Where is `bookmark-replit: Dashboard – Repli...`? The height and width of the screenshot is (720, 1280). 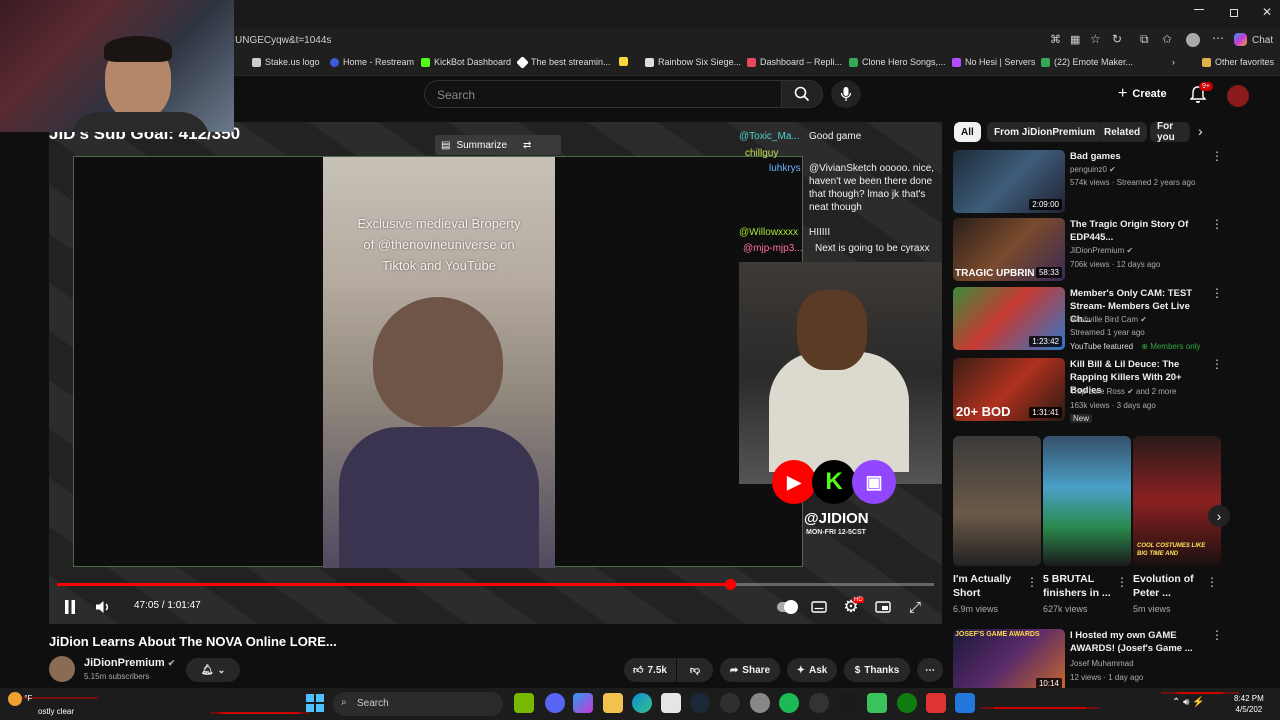
bookmark-replit: Dashboard – Repli... is located at coordinates (794, 62).